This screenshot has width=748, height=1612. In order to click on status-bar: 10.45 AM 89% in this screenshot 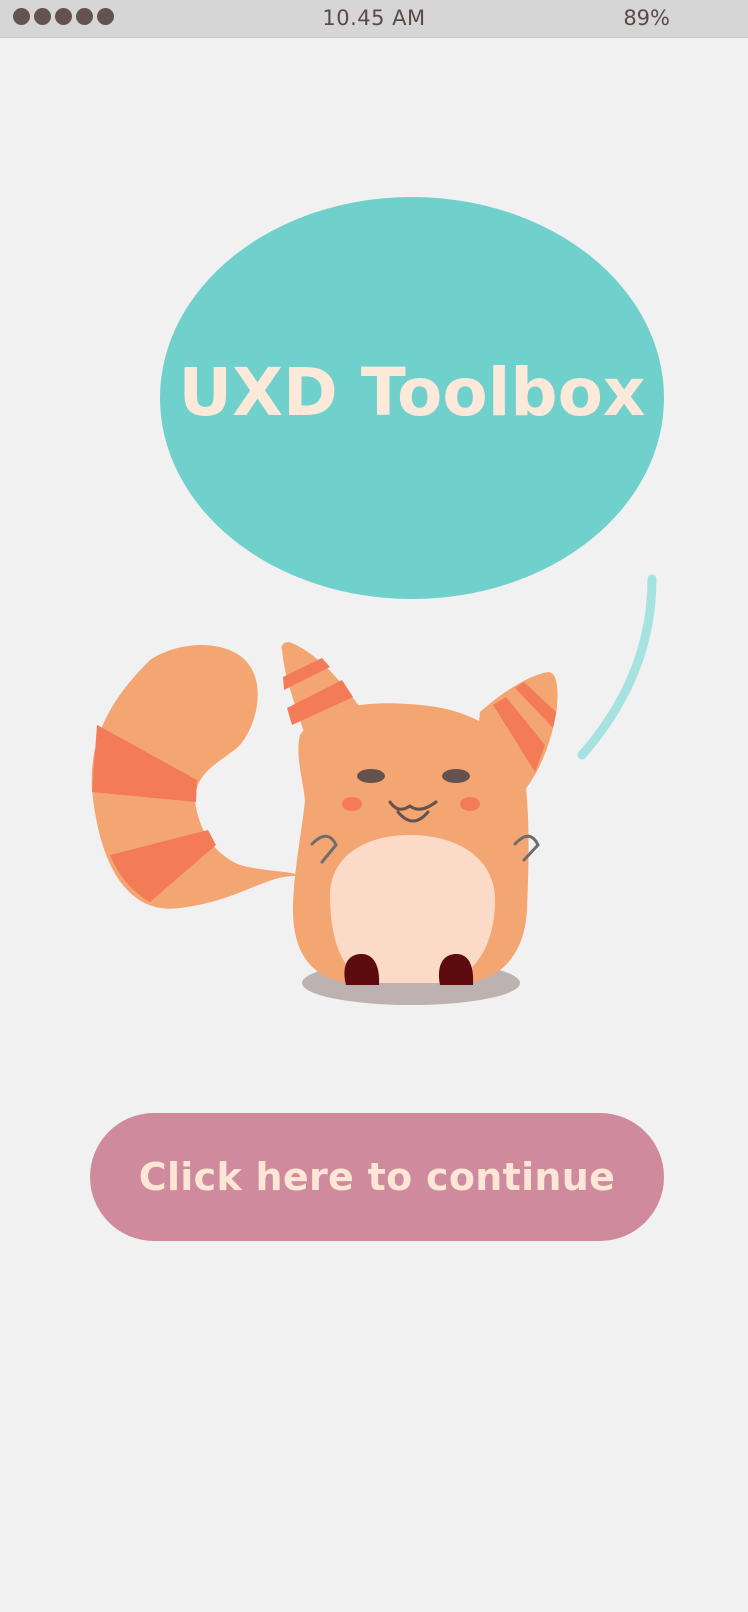, I will do `click(374, 19)`.